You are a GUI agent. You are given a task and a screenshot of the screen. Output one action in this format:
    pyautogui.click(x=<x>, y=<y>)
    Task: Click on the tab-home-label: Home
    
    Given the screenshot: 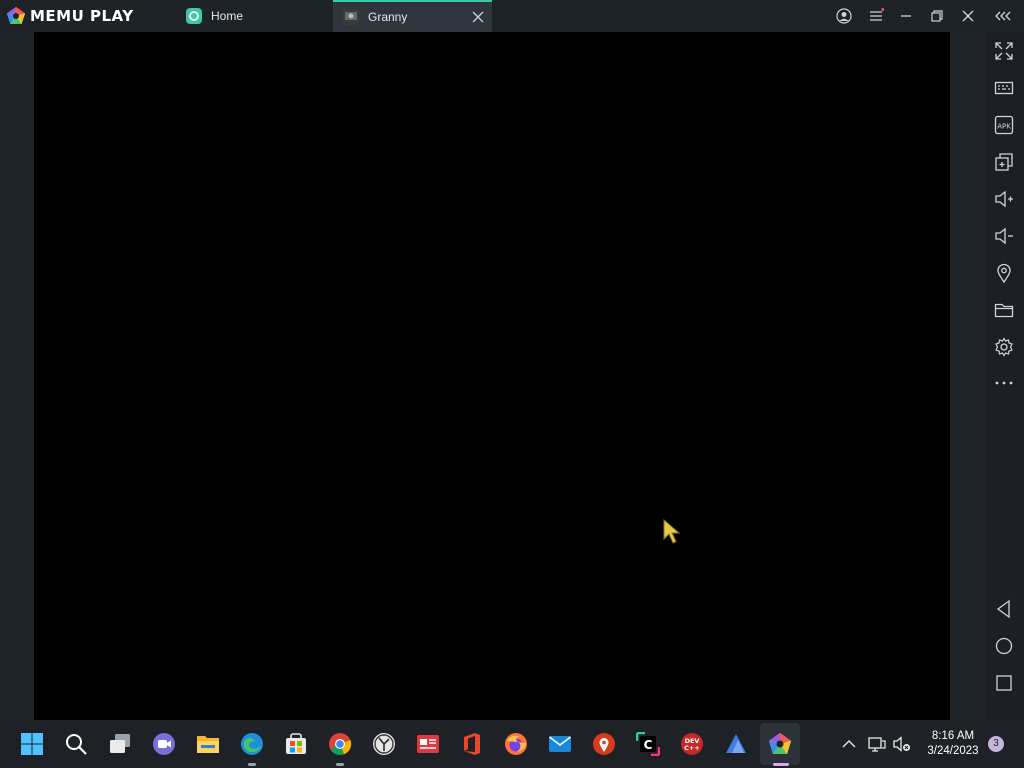 What is the action you would take?
    pyautogui.click(x=227, y=16)
    